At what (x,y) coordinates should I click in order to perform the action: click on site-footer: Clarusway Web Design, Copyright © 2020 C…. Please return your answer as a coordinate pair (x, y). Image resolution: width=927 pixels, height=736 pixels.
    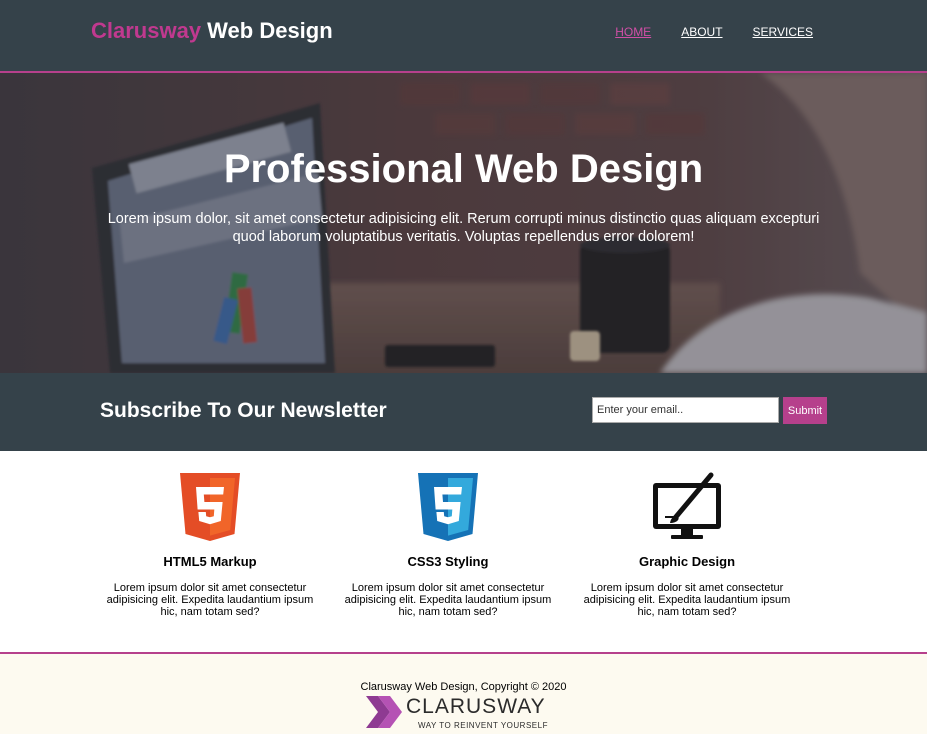
    Looking at the image, I should click on (463, 693).